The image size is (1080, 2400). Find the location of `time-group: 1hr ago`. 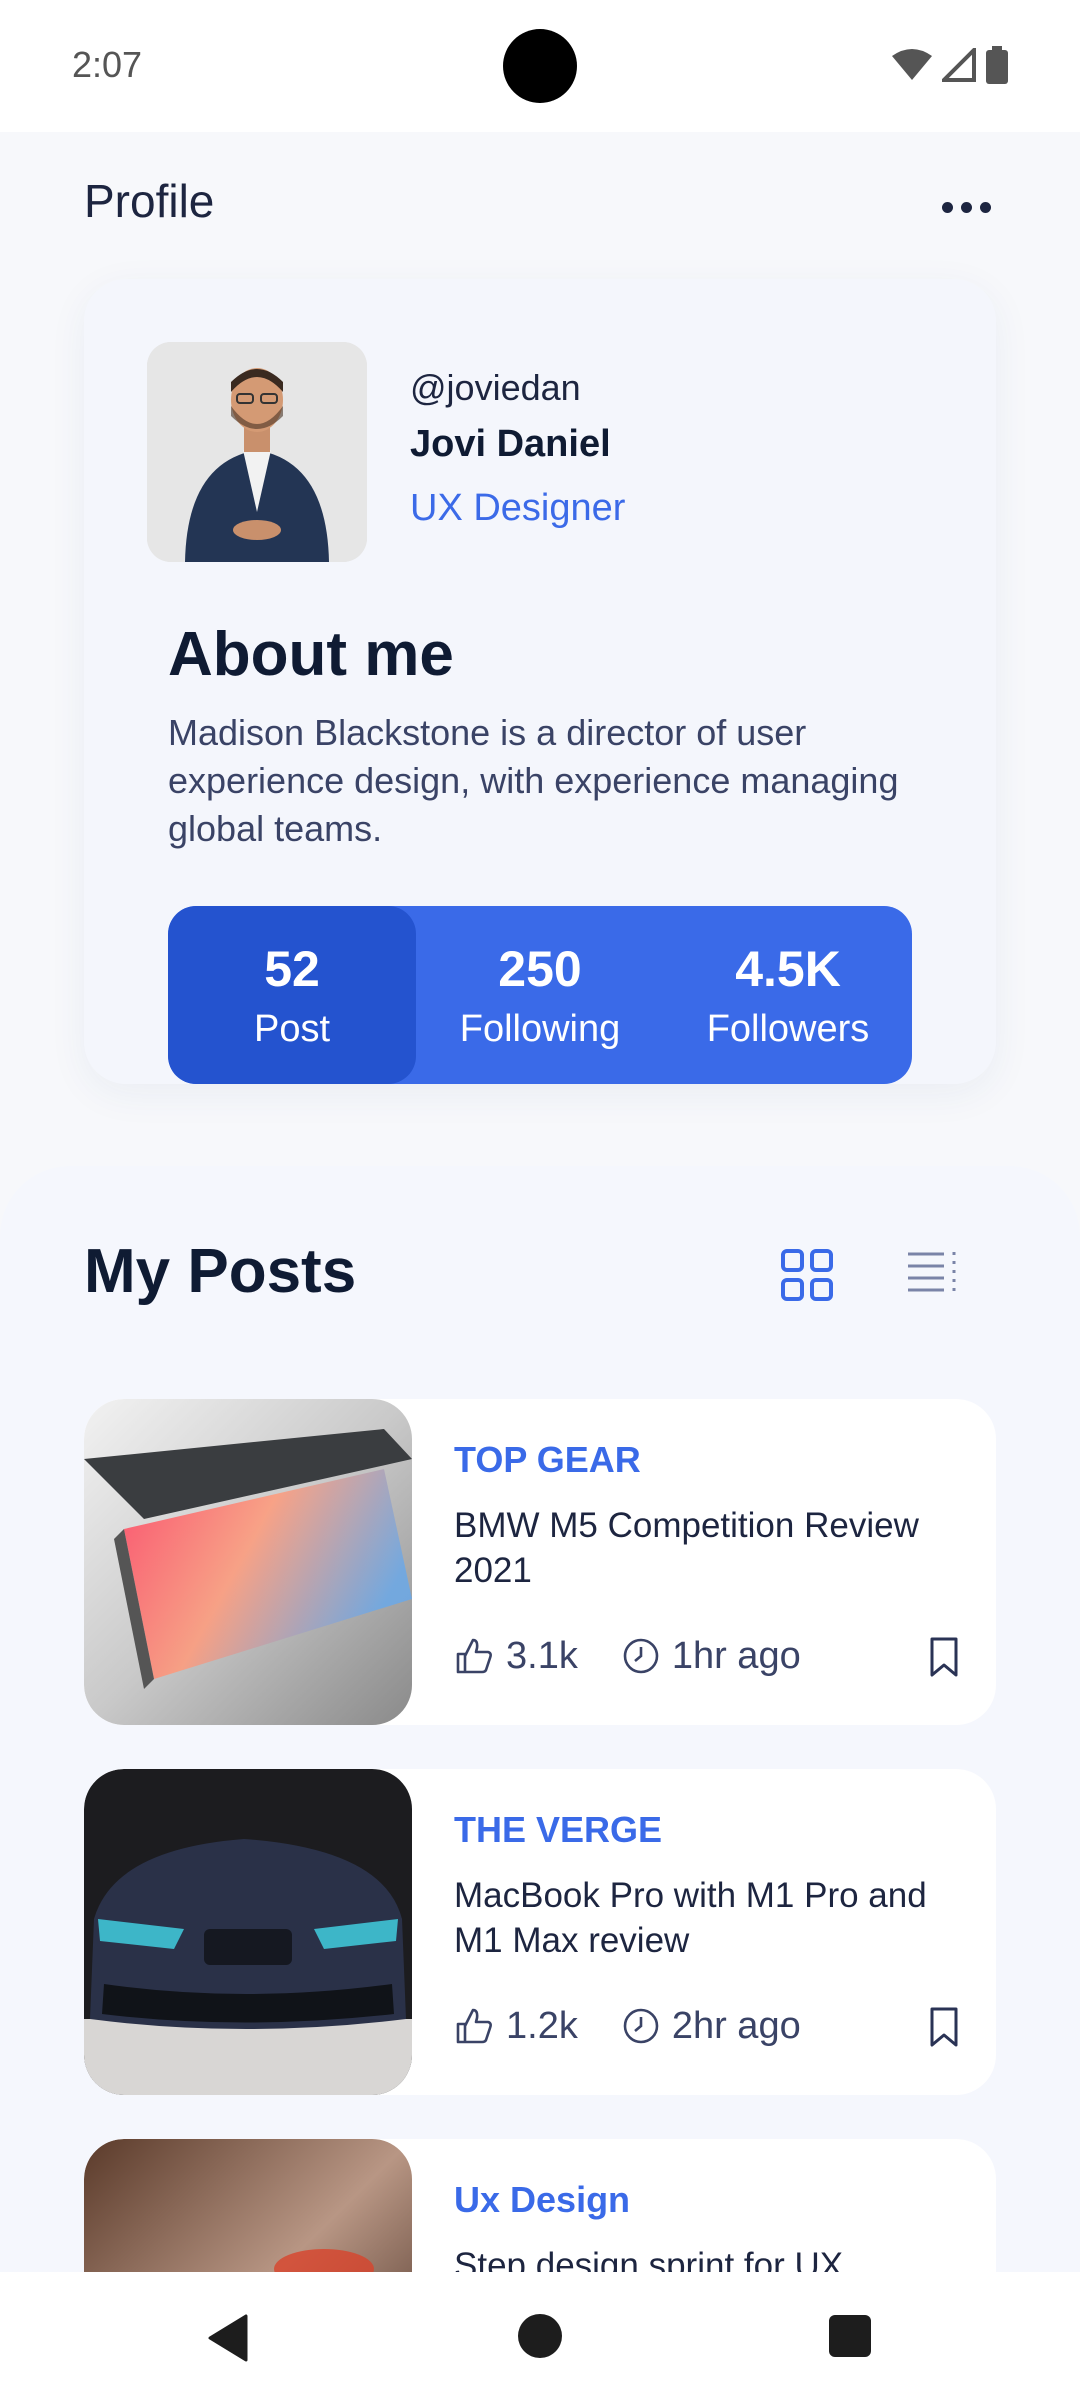

time-group: 1hr ago is located at coordinates (711, 1656).